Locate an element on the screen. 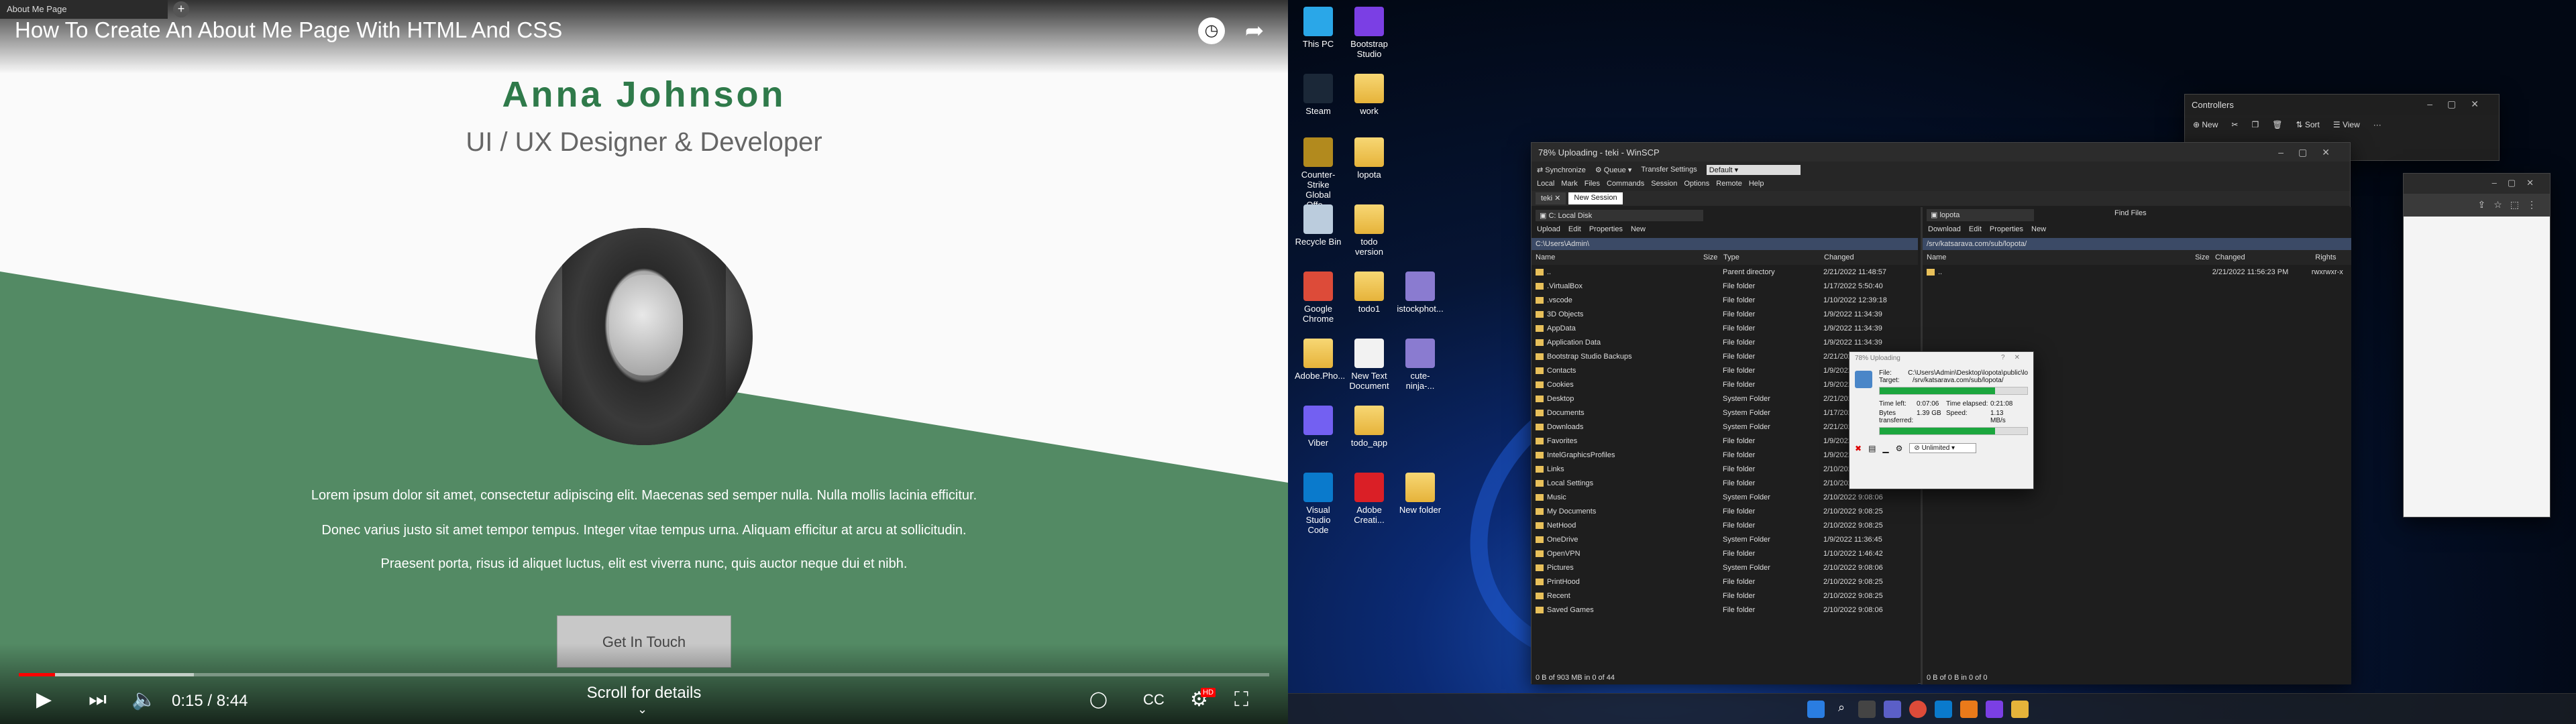 This screenshot has width=2576, height=724. local-path: C:\Users\Admin\ is located at coordinates (1725, 244).